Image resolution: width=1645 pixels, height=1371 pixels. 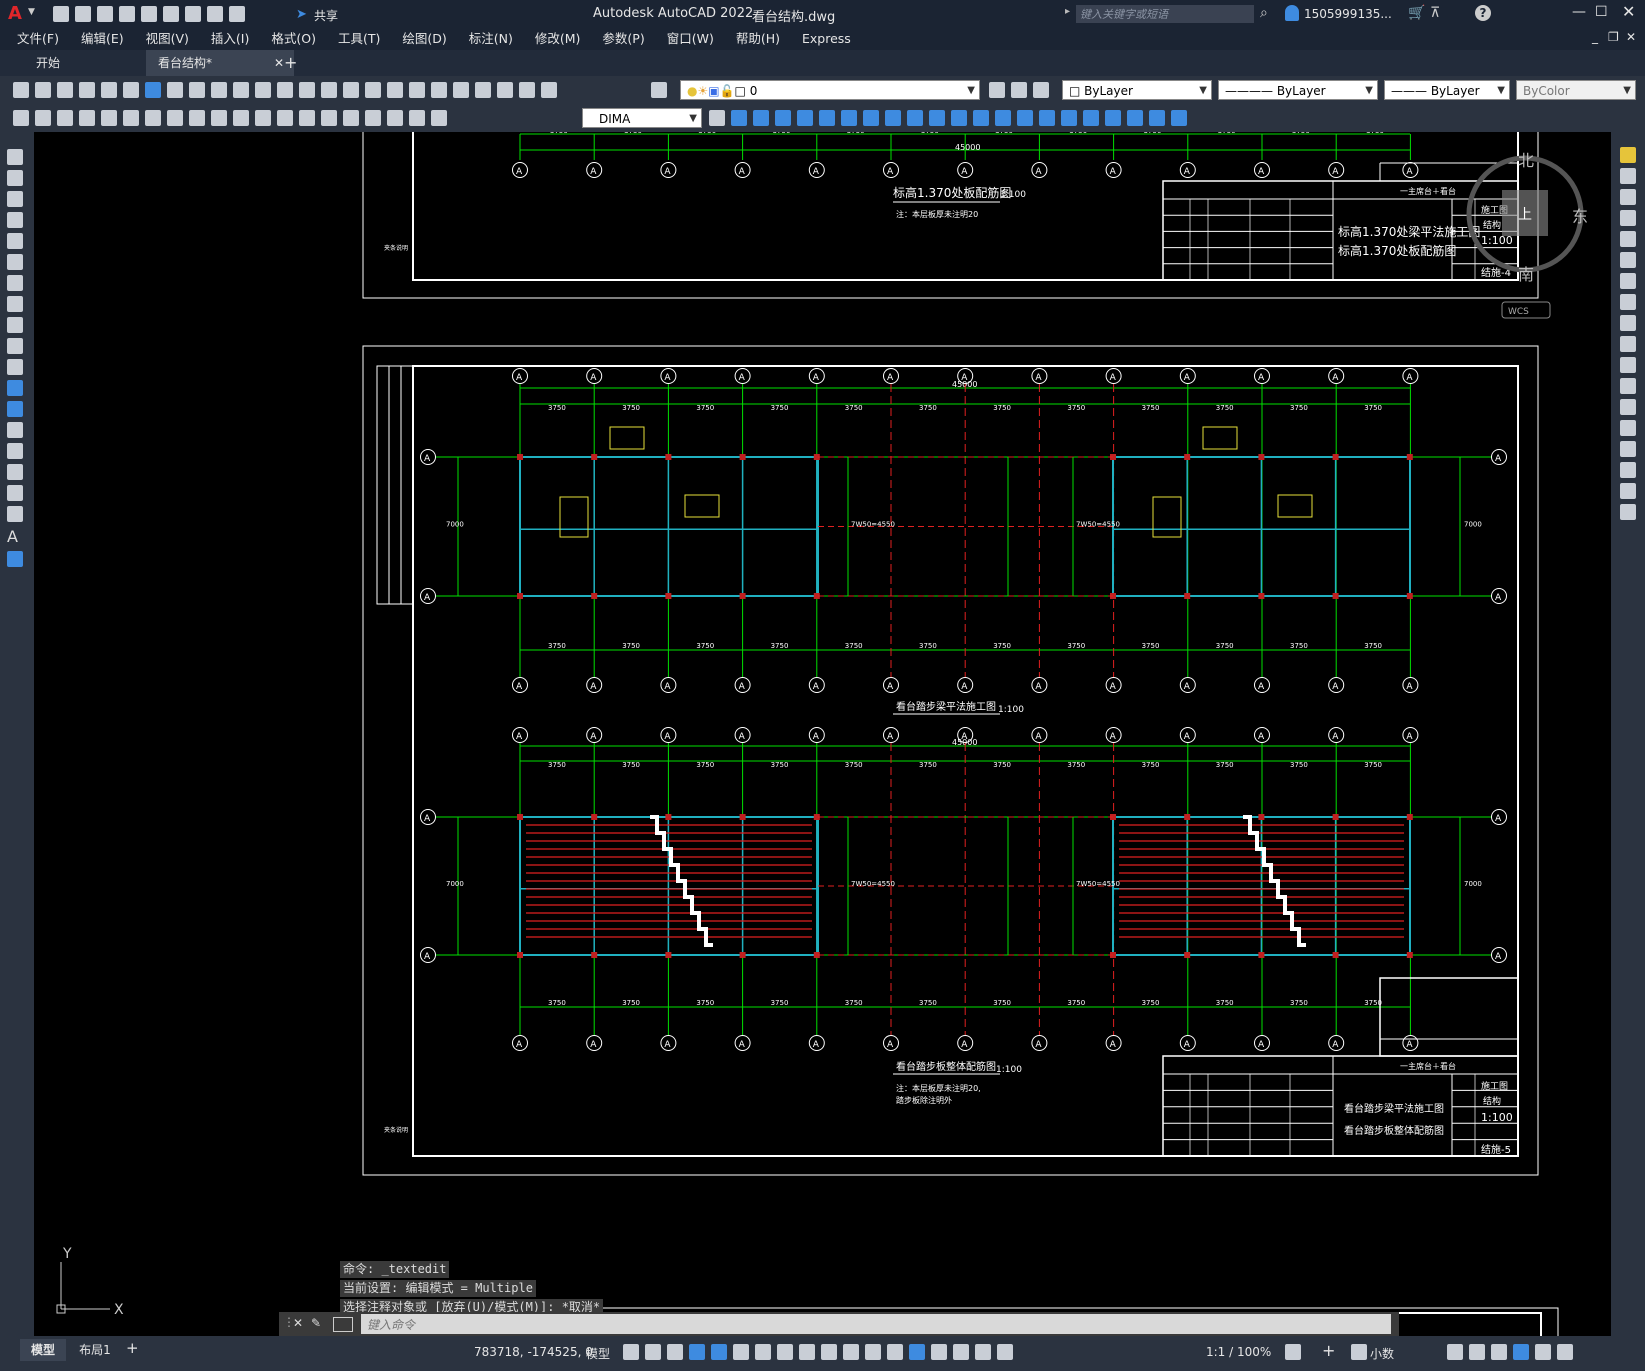 I want to click on polar-icon, so click(x=741, y=1352).